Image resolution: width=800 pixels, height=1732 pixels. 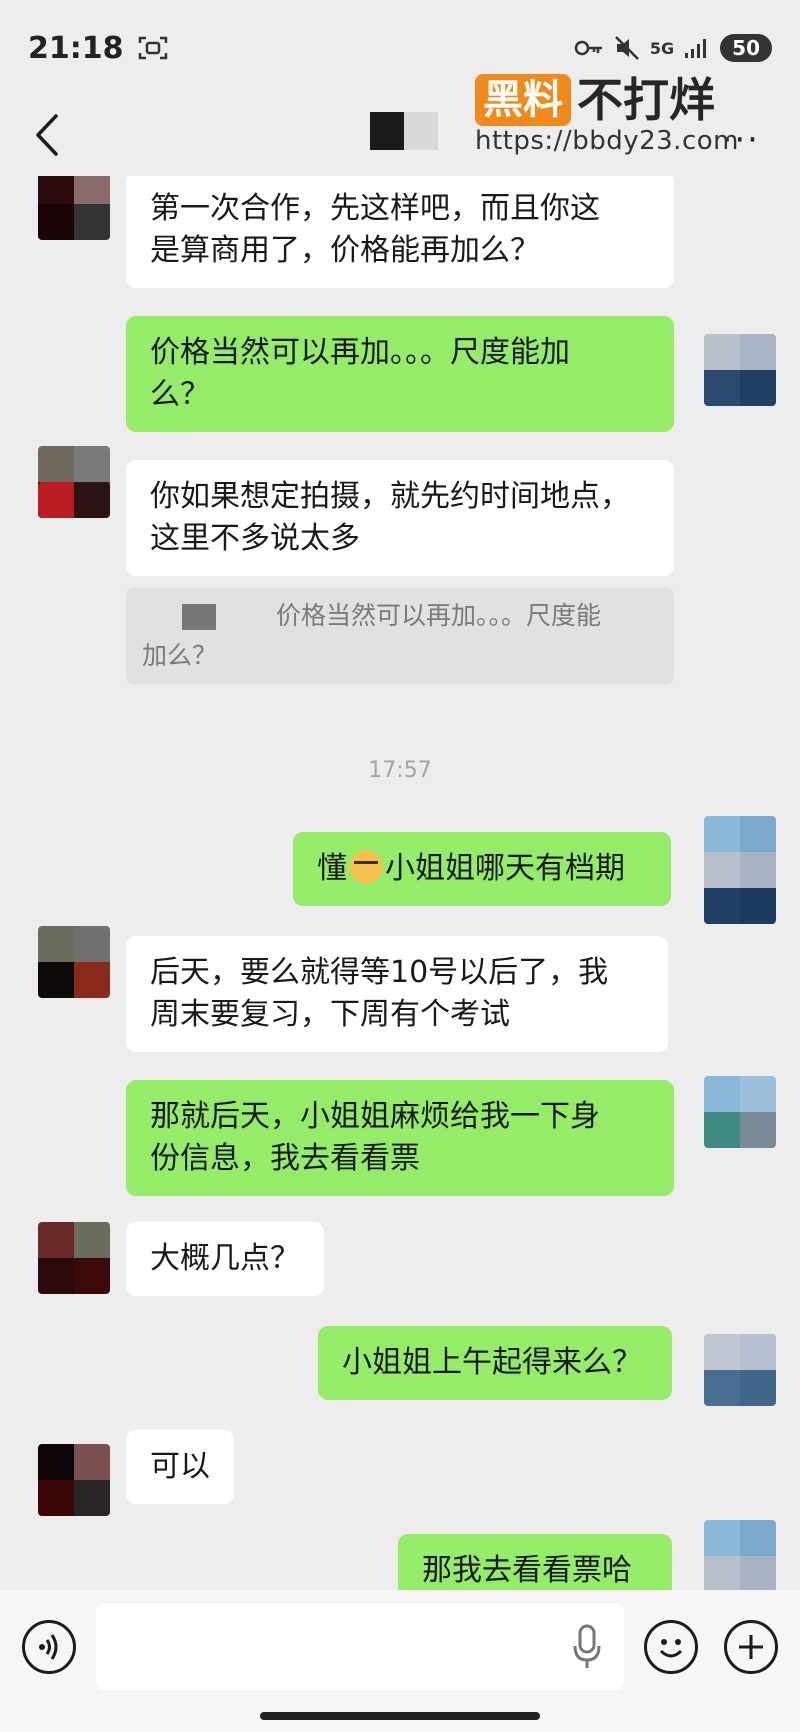 What do you see at coordinates (439, 615) in the screenshot?
I see `quote-text: 价格当然可以再加。。。尺度能` at bounding box center [439, 615].